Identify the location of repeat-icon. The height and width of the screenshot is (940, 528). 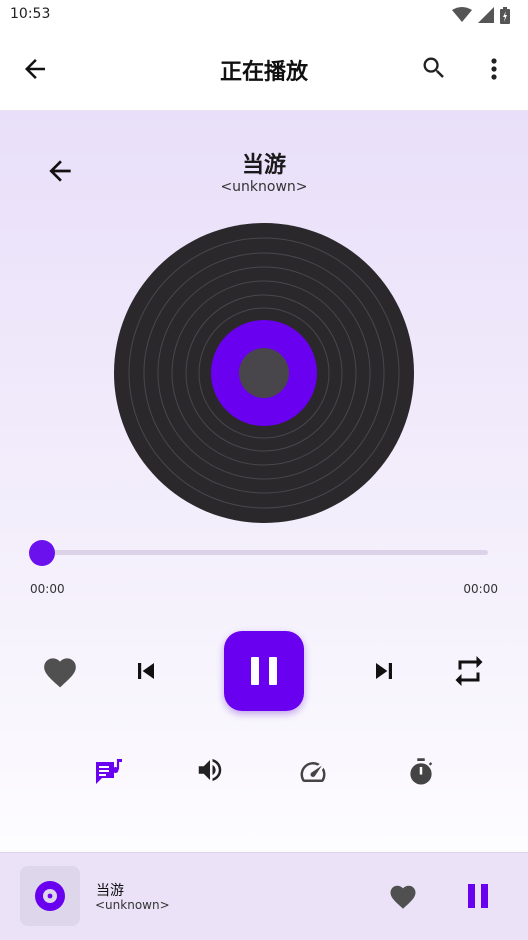
(469, 671).